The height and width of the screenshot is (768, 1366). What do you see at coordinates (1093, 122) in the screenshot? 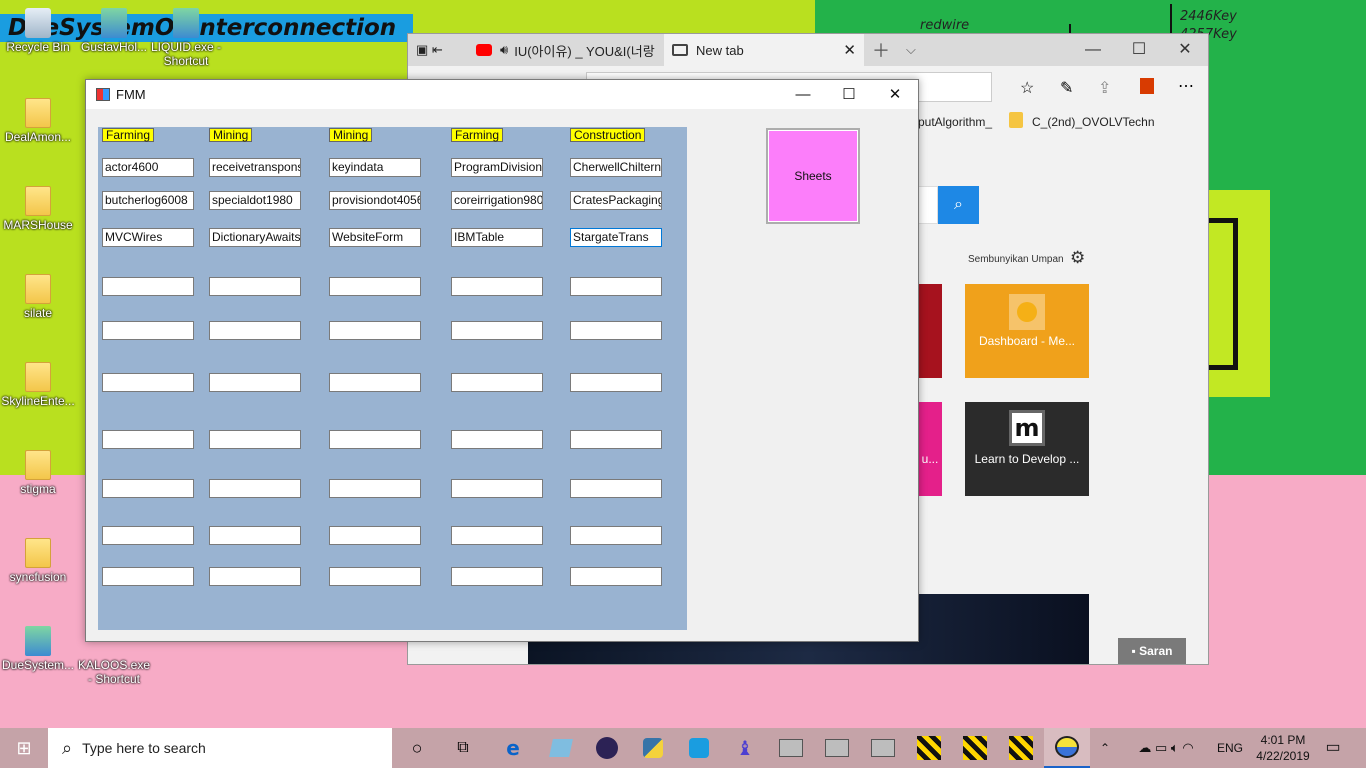
I see `favorite-item: C_(2nd)_OVOLVTechn` at bounding box center [1093, 122].